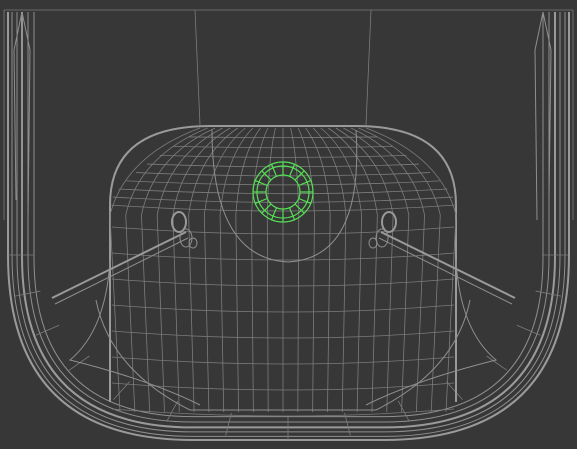 This screenshot has width=577, height=449. What do you see at coordinates (120, 268) in the screenshot?
I see `left-rod` at bounding box center [120, 268].